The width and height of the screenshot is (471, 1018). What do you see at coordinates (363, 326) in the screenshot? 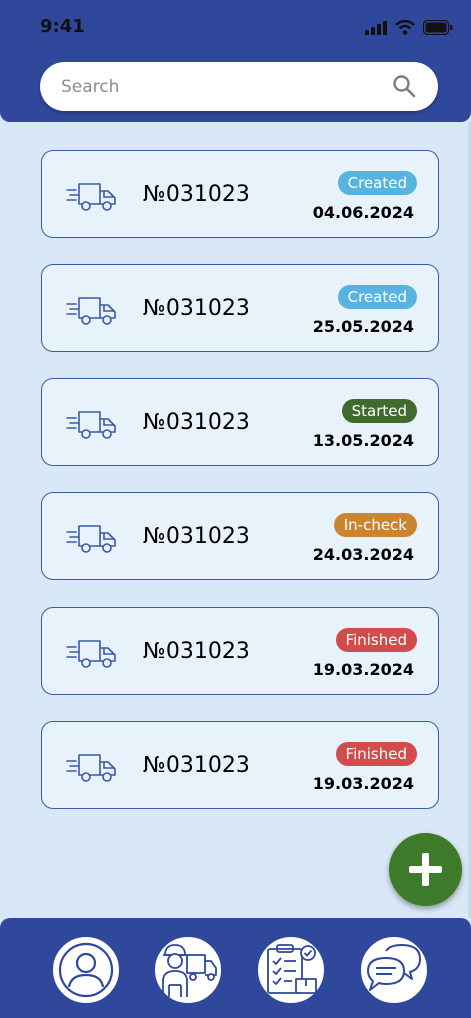
I see `order-date: 25.05.2024` at bounding box center [363, 326].